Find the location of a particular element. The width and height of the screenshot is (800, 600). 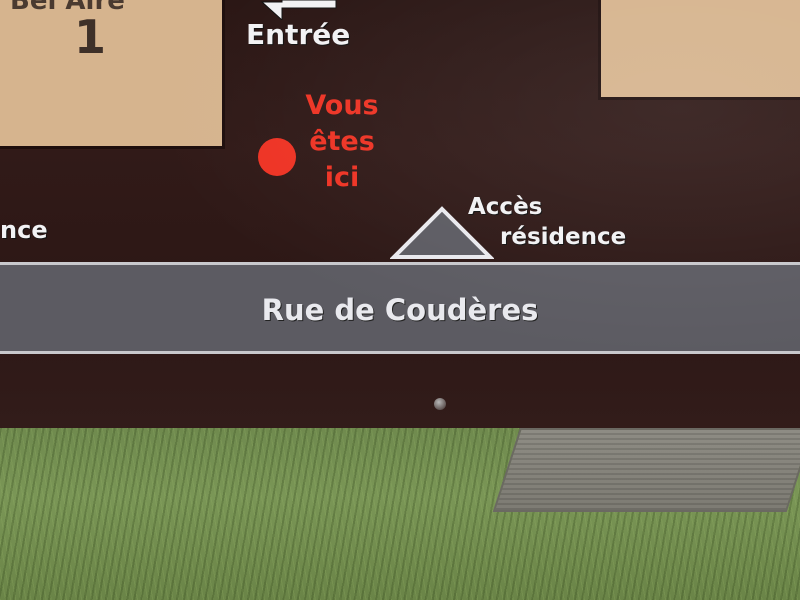

red-dot-icon is located at coordinates (277, 157).